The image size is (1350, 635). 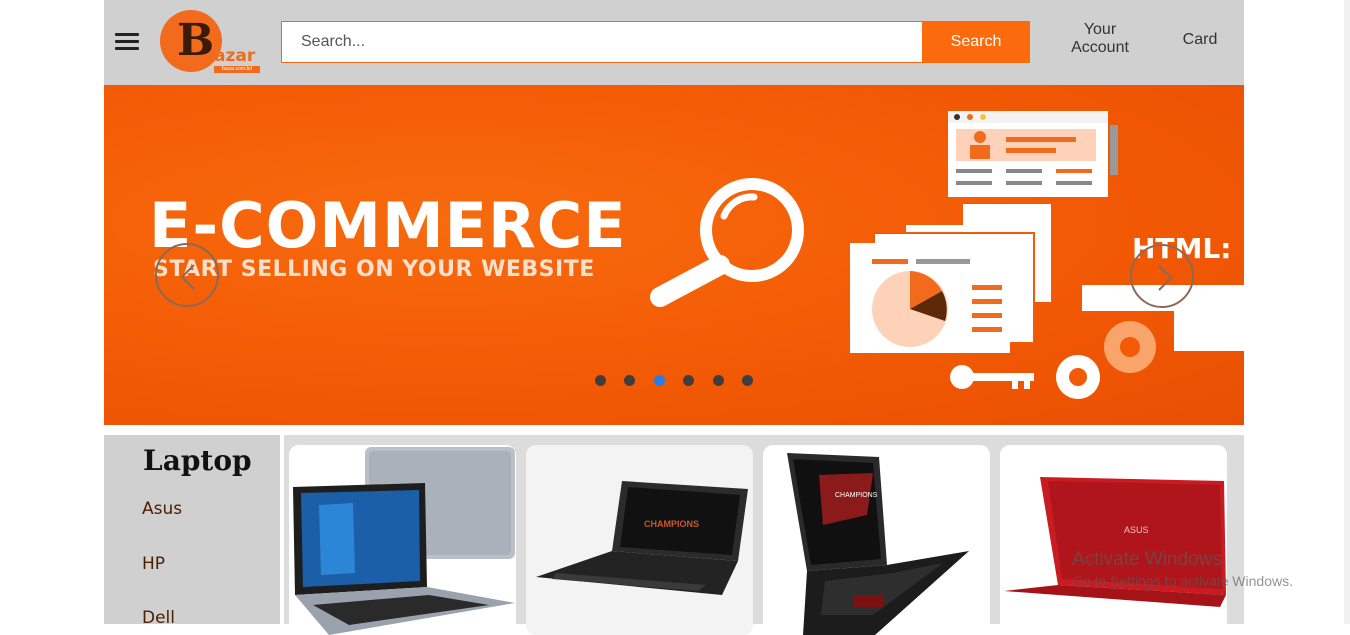 I want to click on hamburger-menu-icon, so click(x=127, y=42).